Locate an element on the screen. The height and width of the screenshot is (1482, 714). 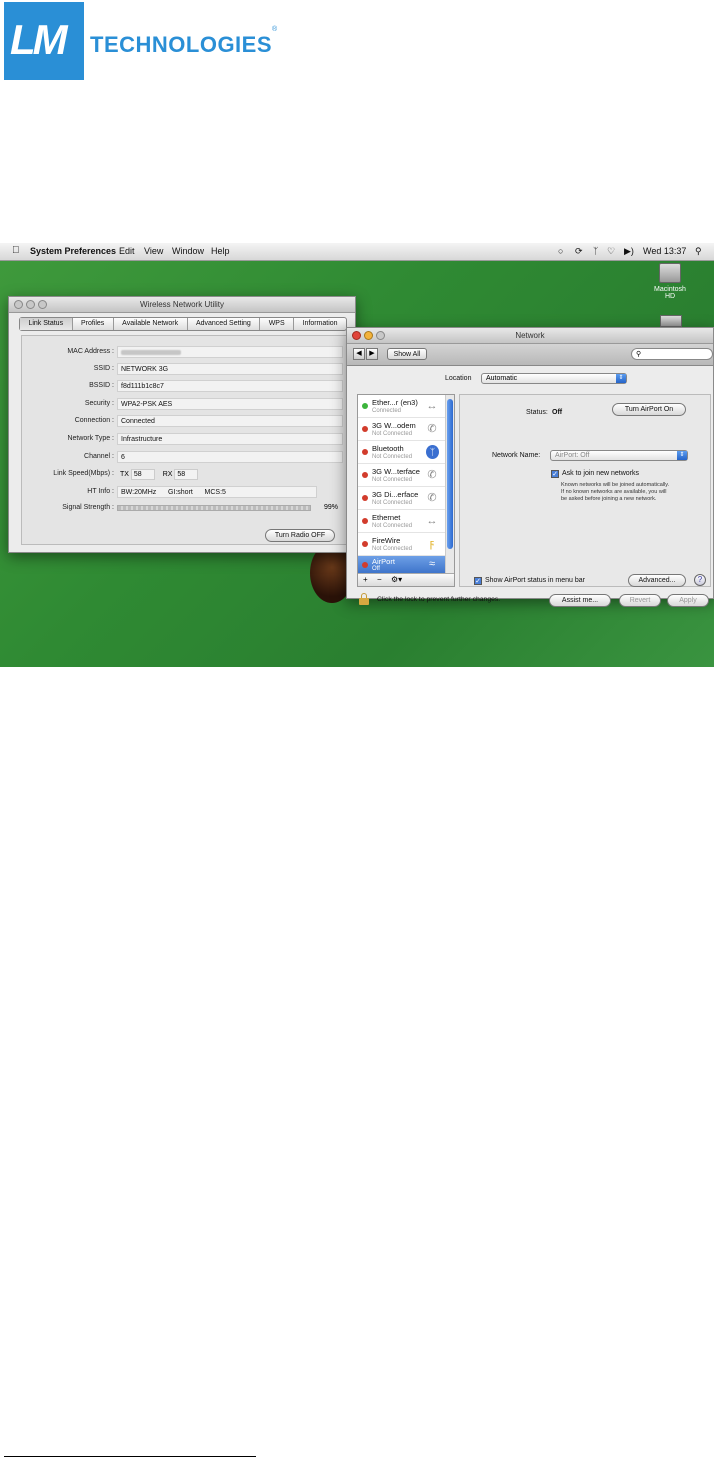
location-label: Location is located at coordinates (458, 378).